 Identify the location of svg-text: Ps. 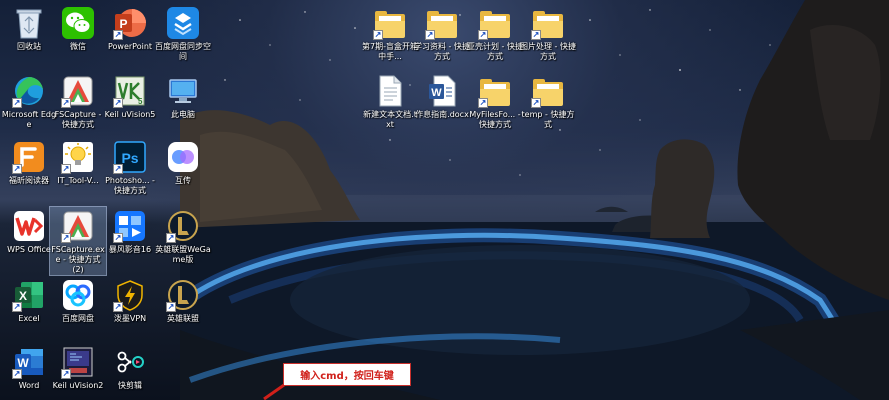
(129, 158).